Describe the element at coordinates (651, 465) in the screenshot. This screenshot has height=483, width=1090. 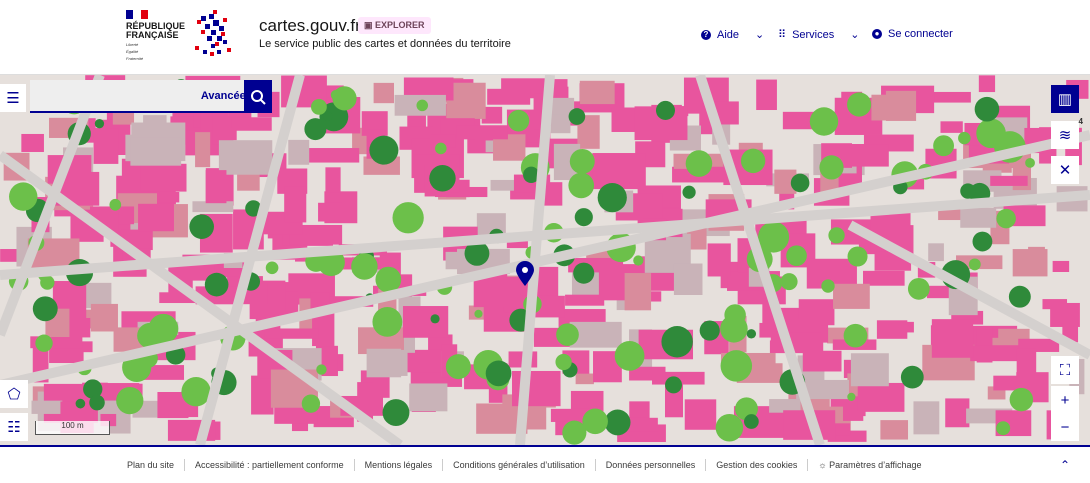
I see `footer-link-privacy: Données personnelles` at that location.